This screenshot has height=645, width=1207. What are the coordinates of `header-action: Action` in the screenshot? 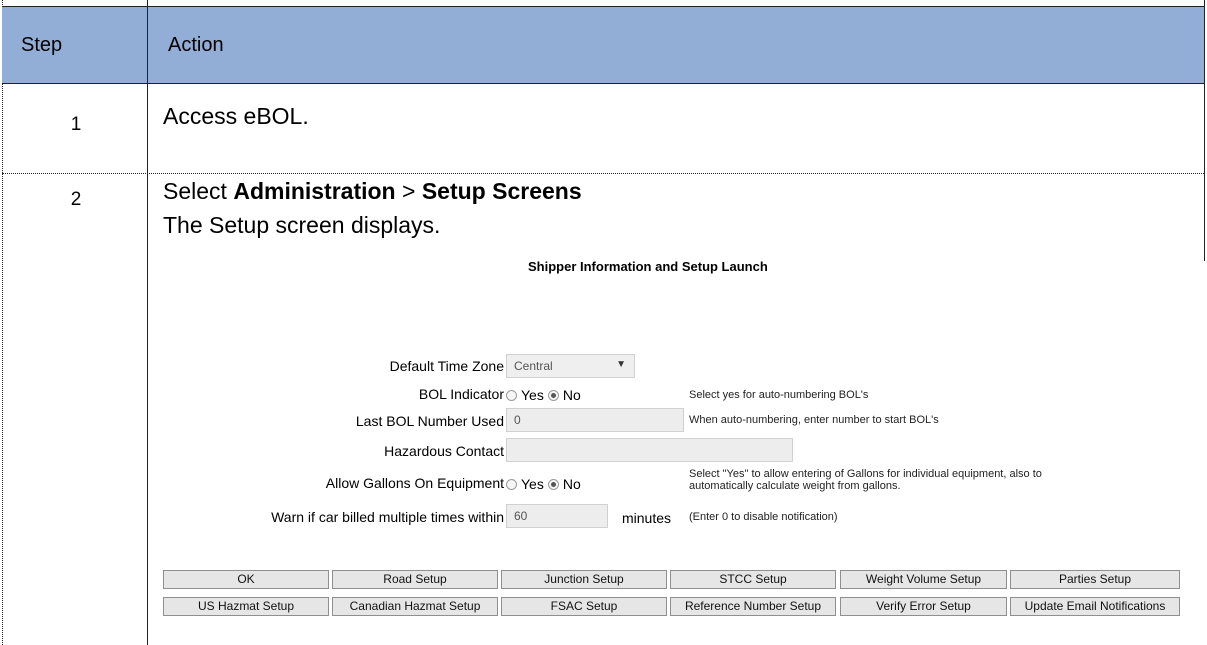 It's located at (196, 45).